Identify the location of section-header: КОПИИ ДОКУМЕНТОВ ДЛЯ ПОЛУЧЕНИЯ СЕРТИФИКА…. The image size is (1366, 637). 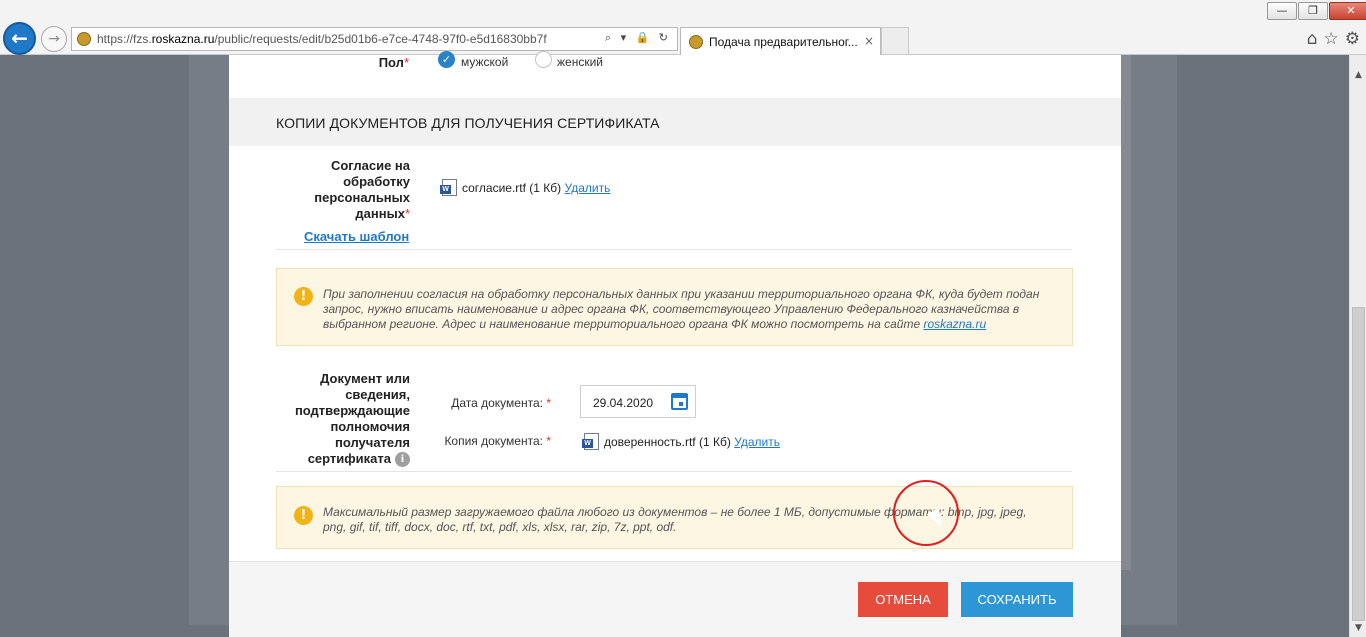
(675, 122).